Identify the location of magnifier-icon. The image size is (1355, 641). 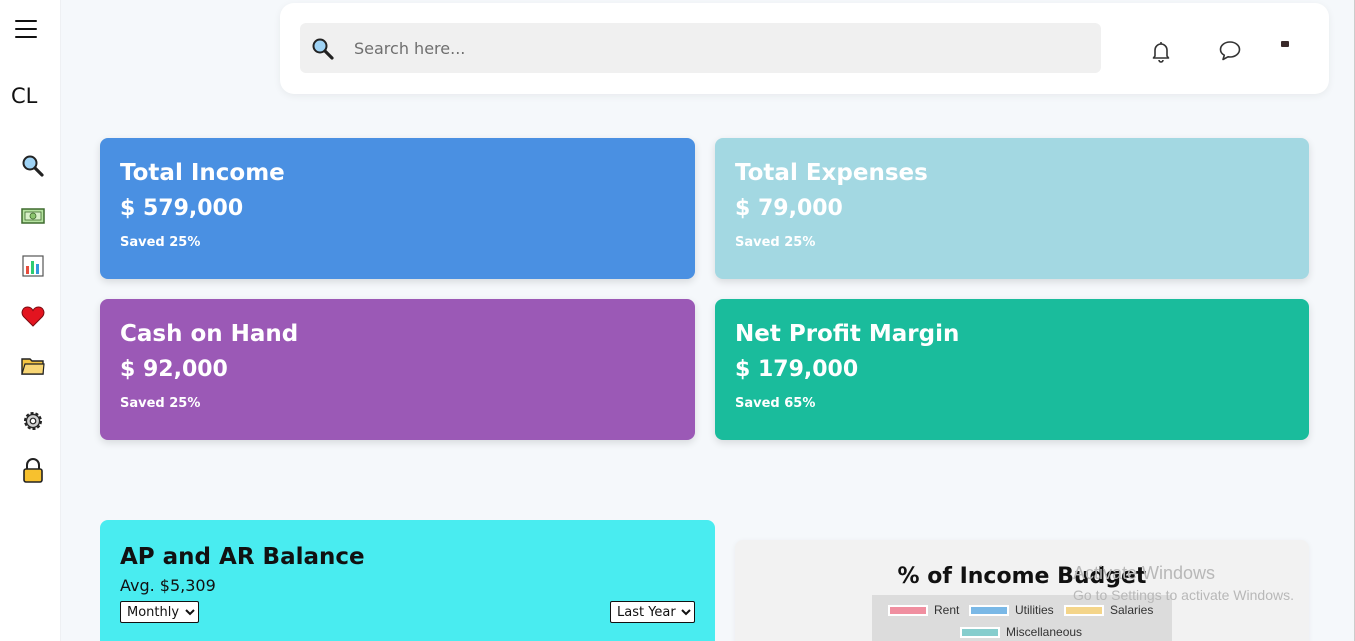
(33, 166).